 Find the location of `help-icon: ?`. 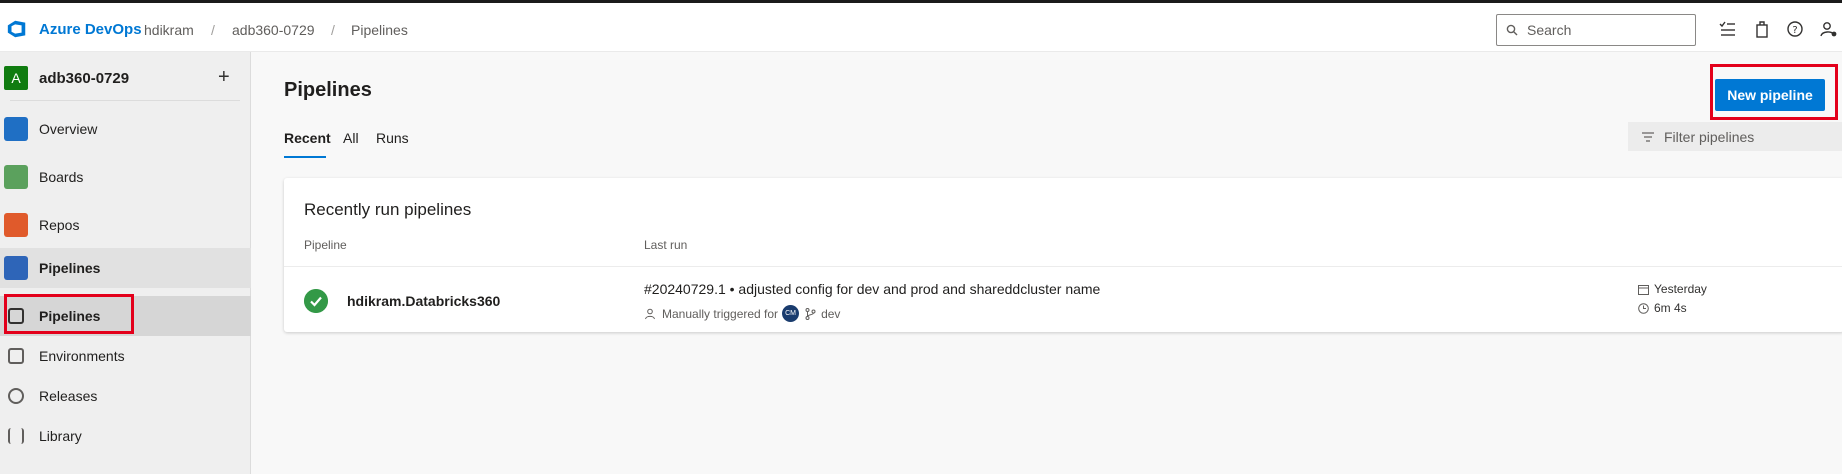

help-icon: ? is located at coordinates (1795, 29).